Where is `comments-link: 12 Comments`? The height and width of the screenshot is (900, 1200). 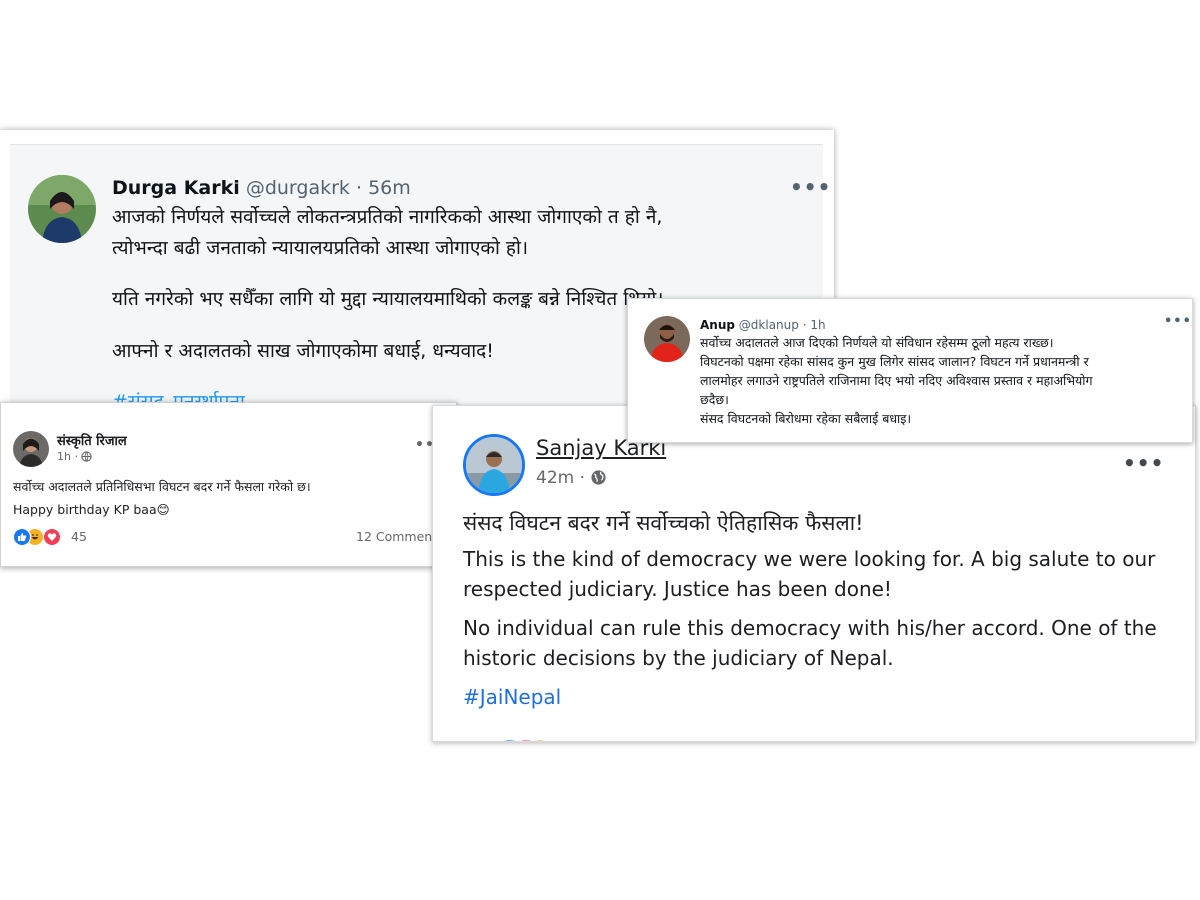
comments-link: 12 Comments is located at coordinates (400, 536).